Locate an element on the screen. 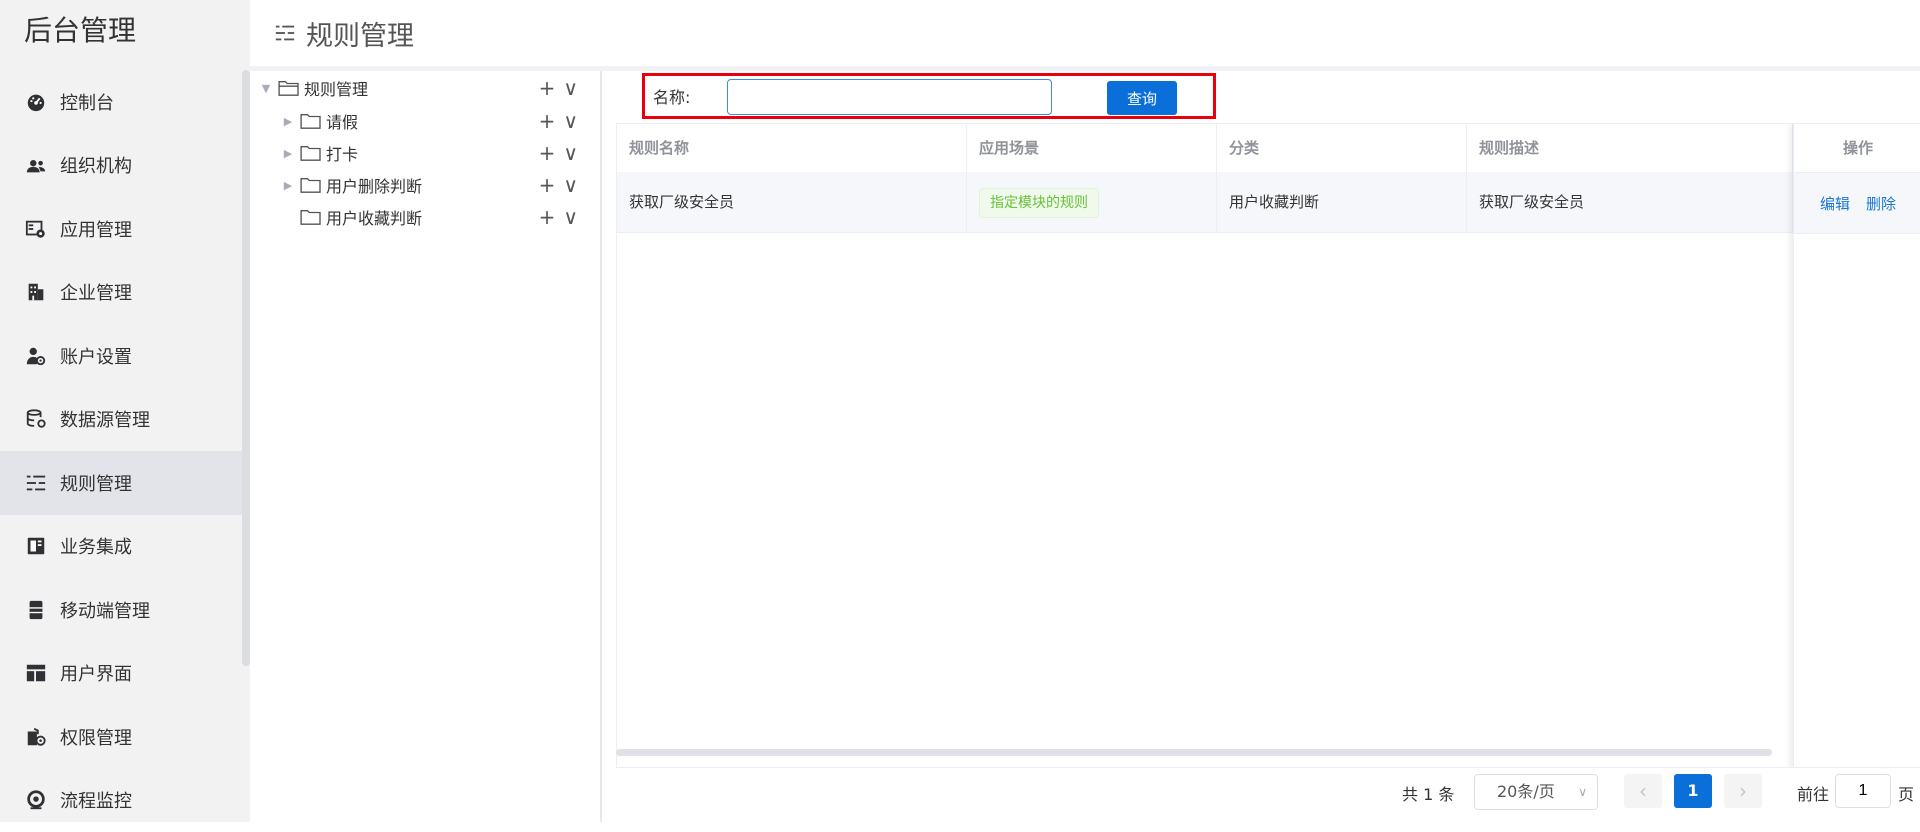 The width and height of the screenshot is (1920, 832). page-size-value: 20条/页 is located at coordinates (1526, 791).